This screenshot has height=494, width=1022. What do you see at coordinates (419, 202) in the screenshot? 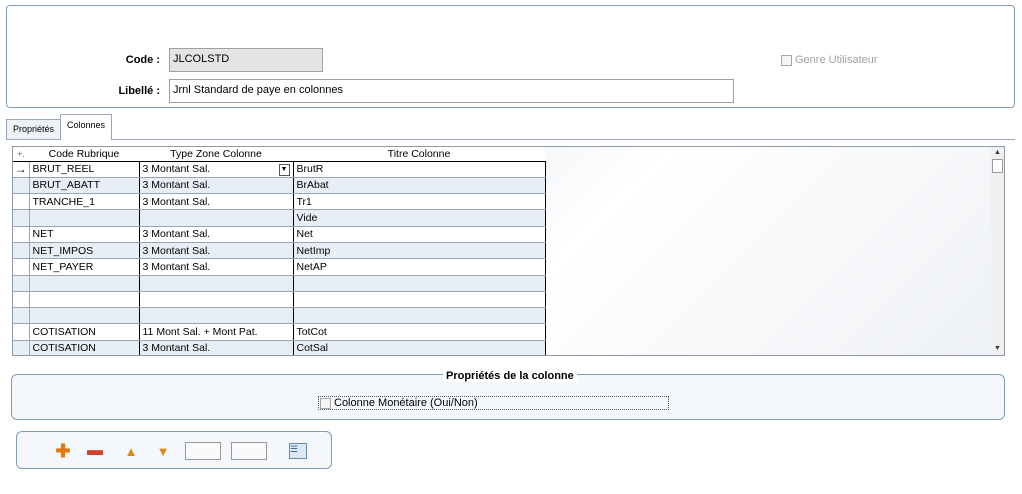
I see `cell-titre: Tr1` at bounding box center [419, 202].